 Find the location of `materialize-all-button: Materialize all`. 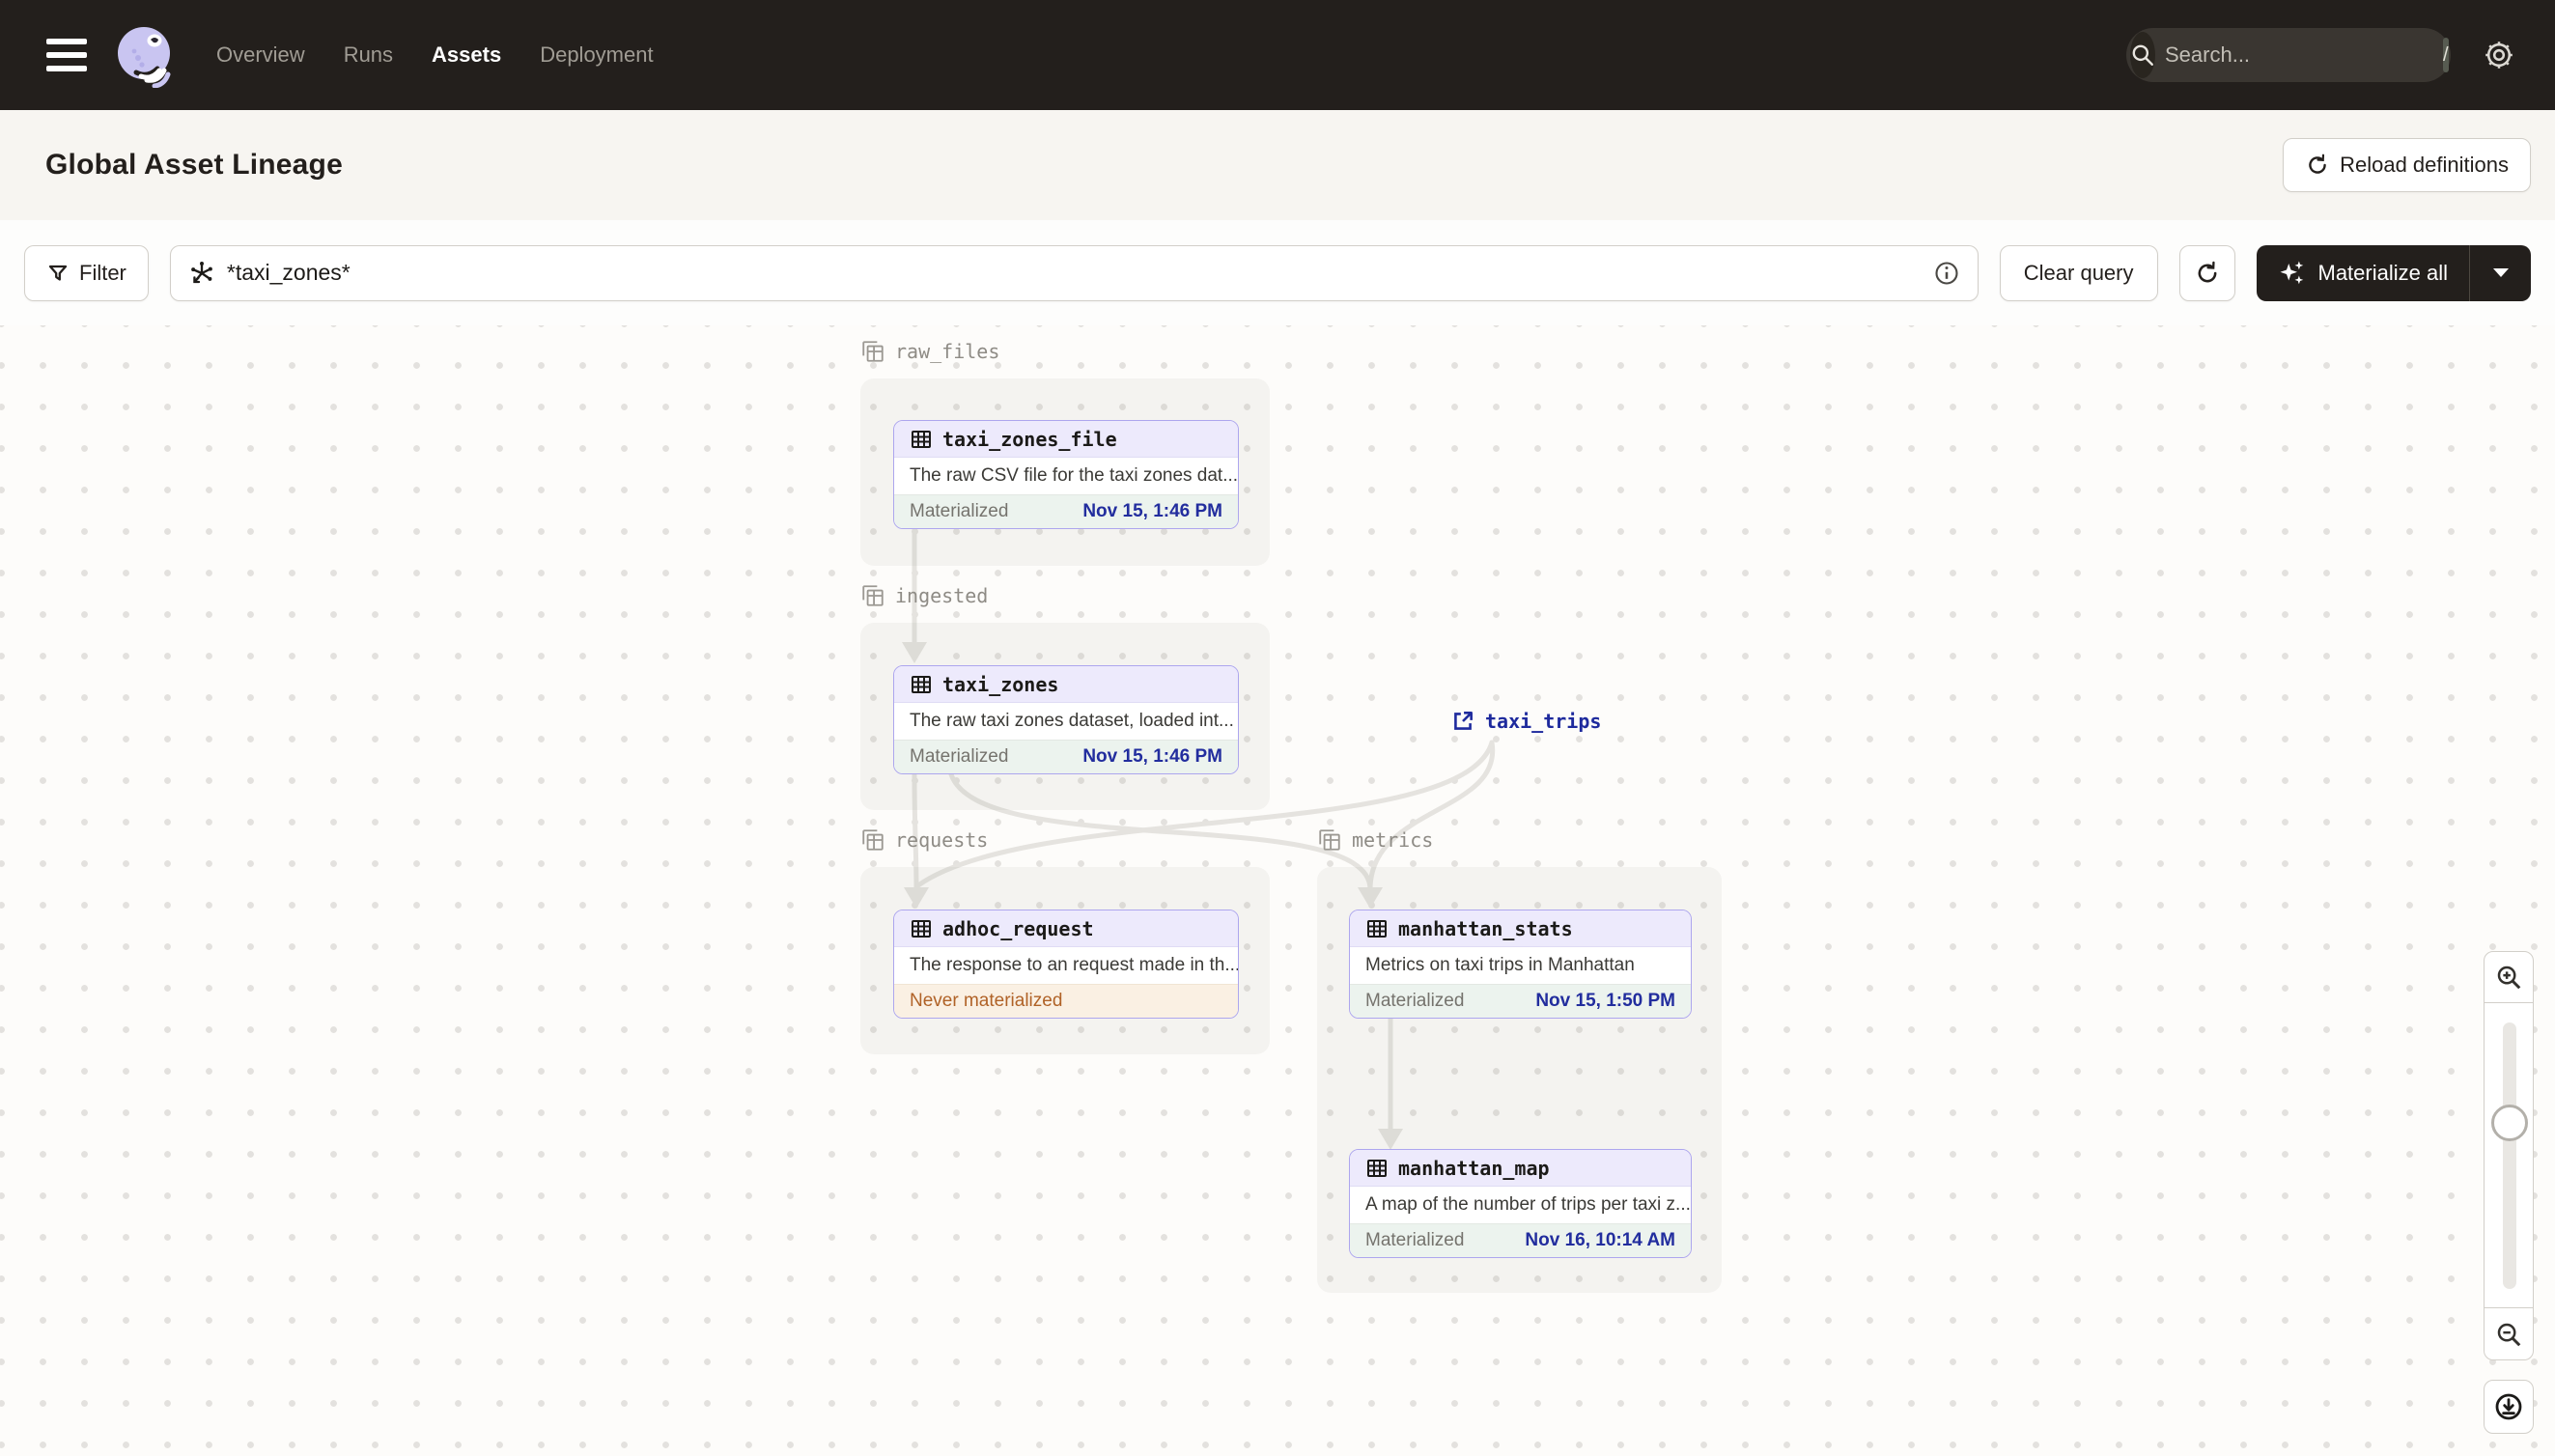

materialize-all-button: Materialize all is located at coordinates (2362, 273).